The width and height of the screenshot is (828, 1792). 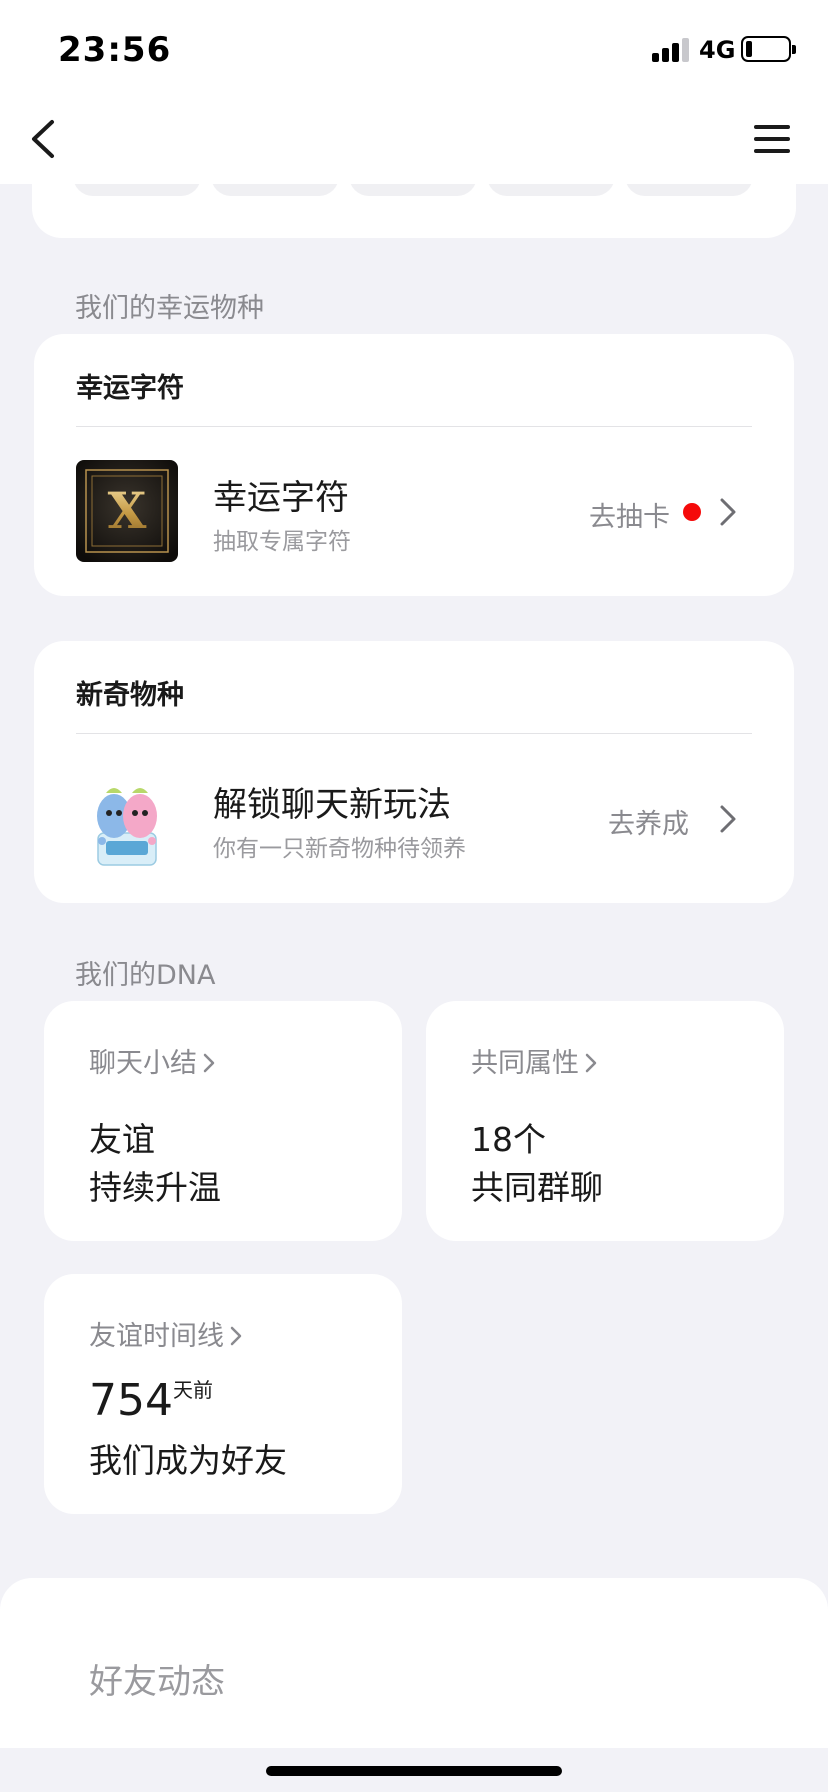 What do you see at coordinates (122, 1139) in the screenshot?
I see `chat-summary-line1: 友谊` at bounding box center [122, 1139].